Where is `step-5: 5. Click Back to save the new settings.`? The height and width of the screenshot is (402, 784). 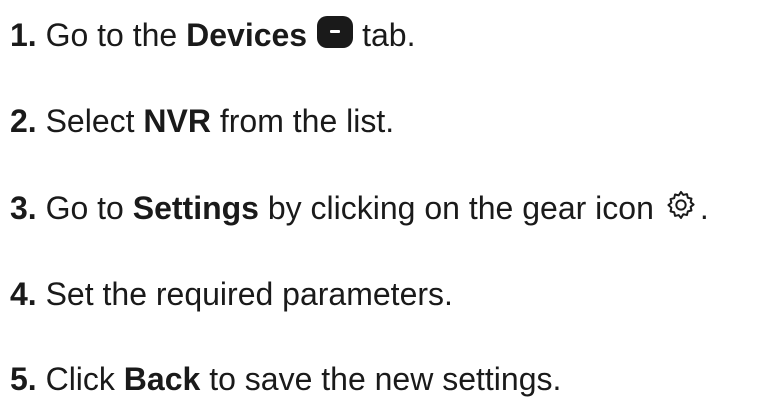
step-5: 5. Click Back to save the new settings. is located at coordinates (285, 379).